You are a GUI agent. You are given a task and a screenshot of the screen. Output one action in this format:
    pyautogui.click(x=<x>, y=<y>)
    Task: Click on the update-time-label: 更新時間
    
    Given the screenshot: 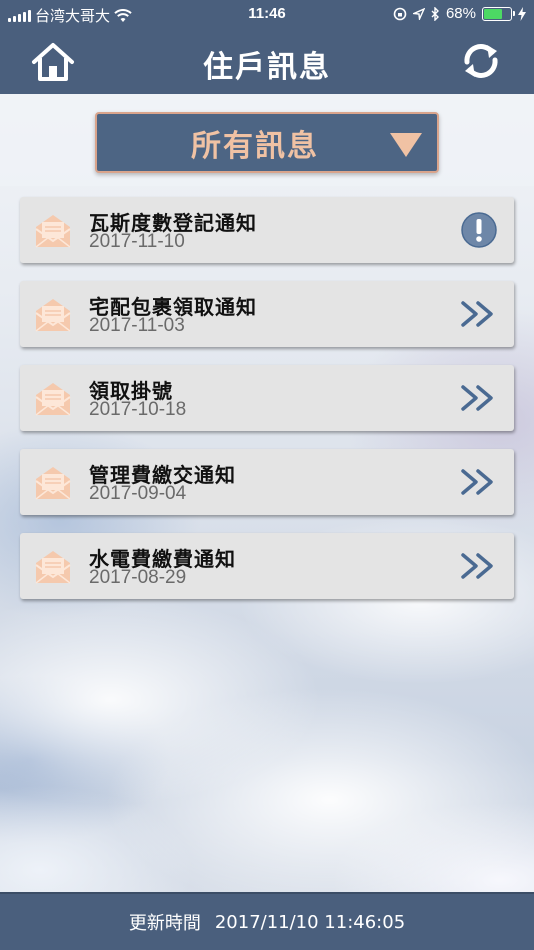 What is the action you would take?
    pyautogui.click(x=164, y=923)
    